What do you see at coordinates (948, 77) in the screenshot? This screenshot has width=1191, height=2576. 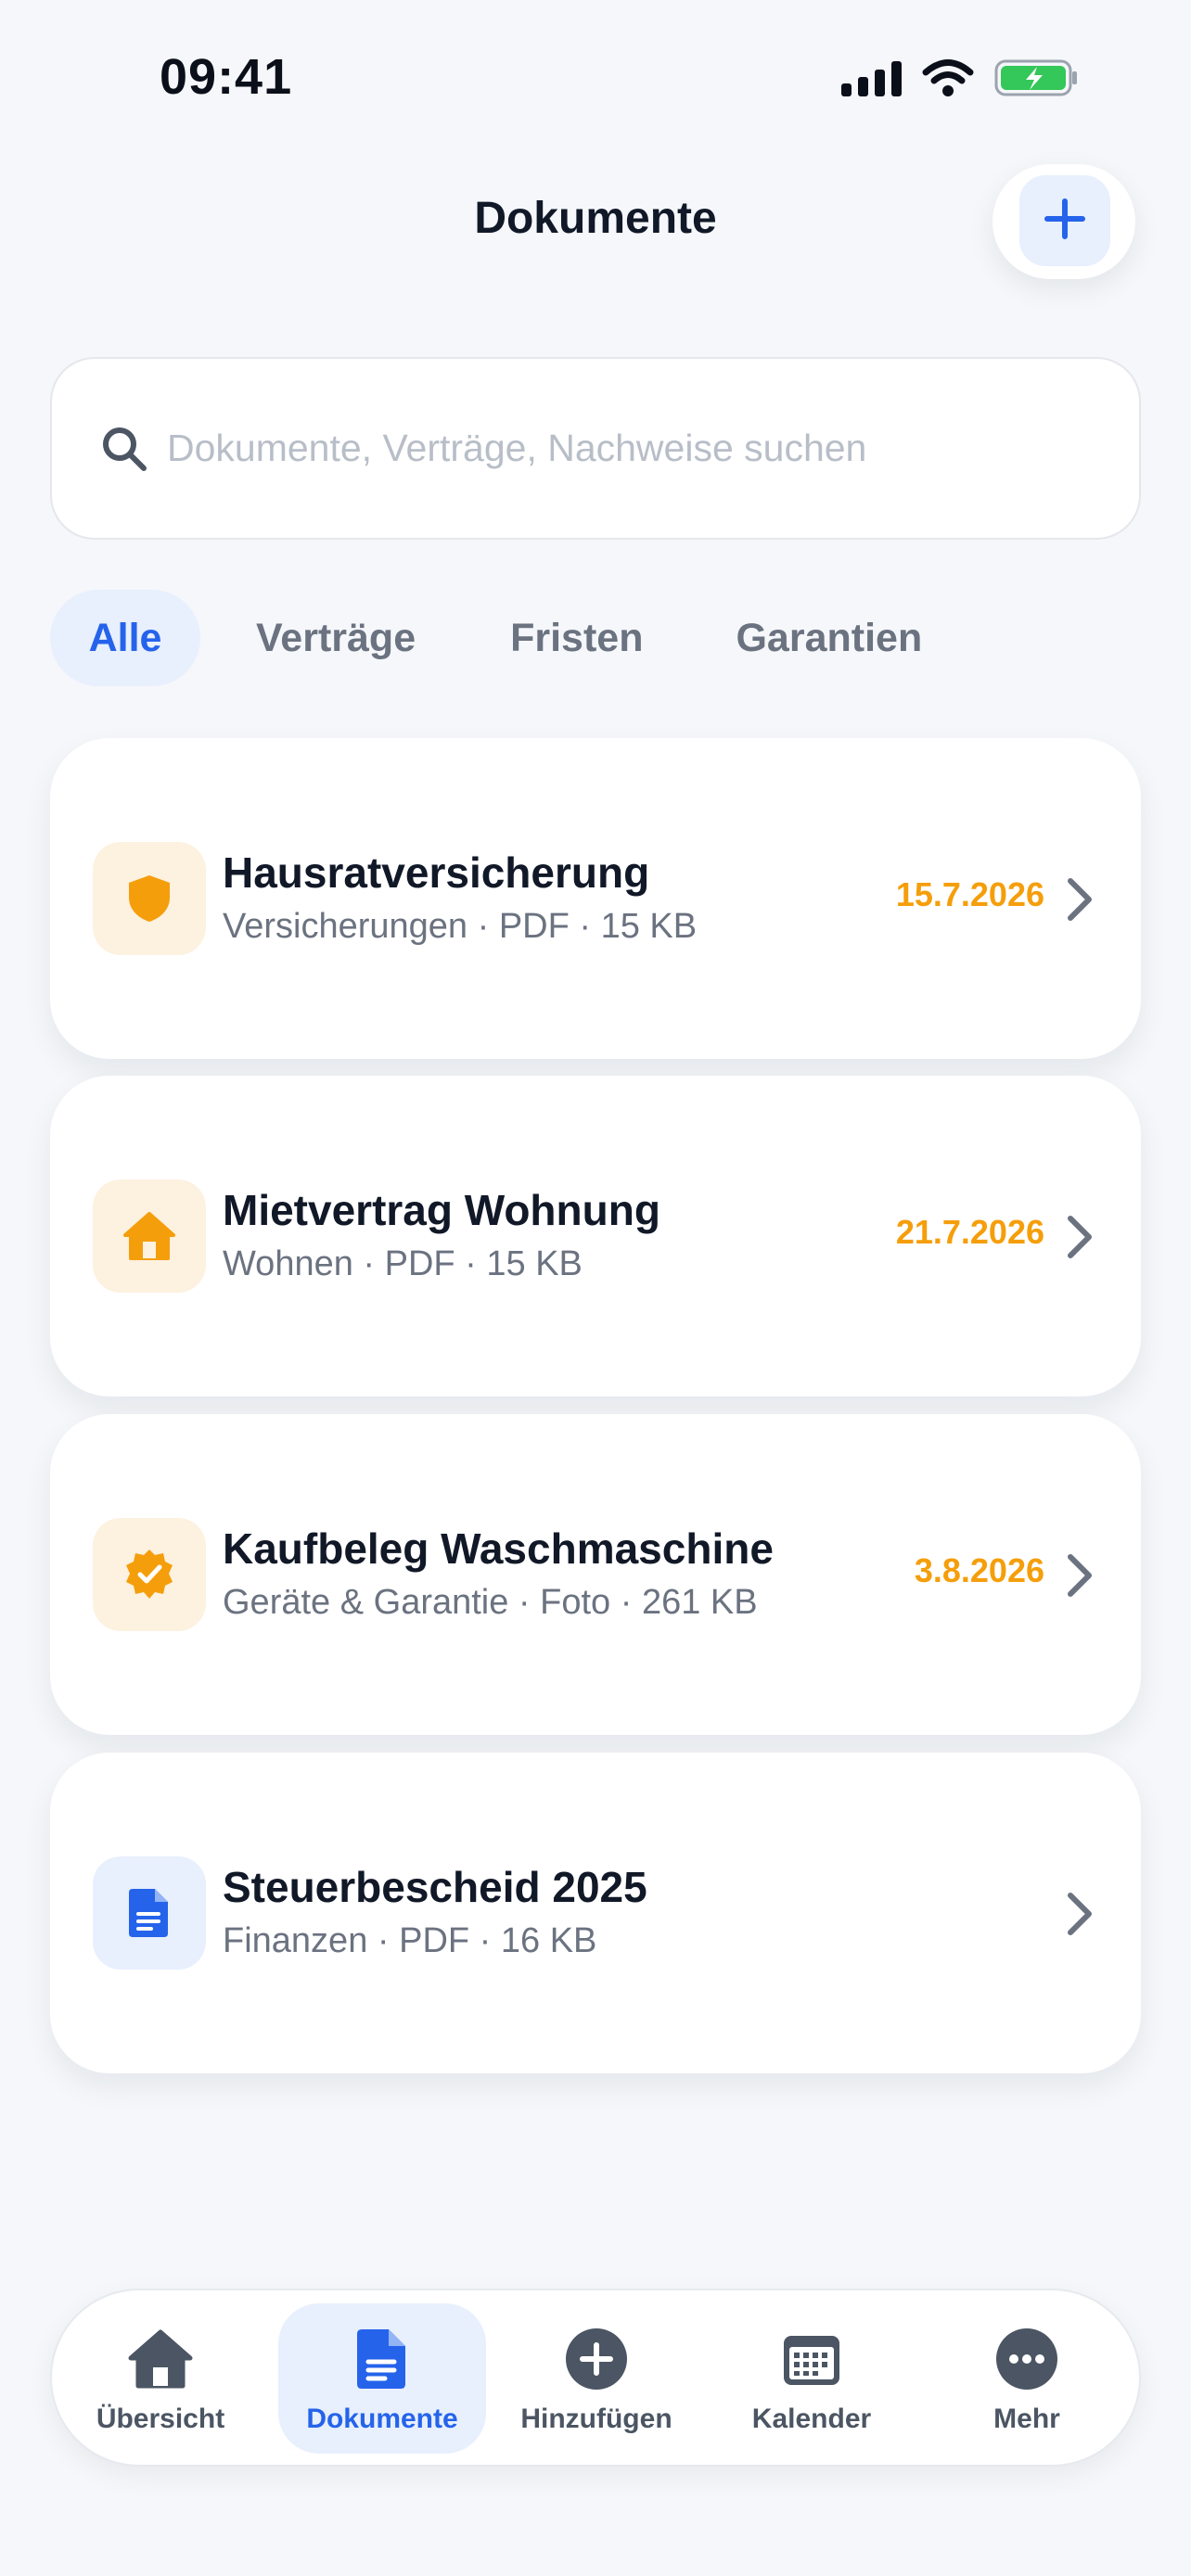 I see `wifi-icon` at bounding box center [948, 77].